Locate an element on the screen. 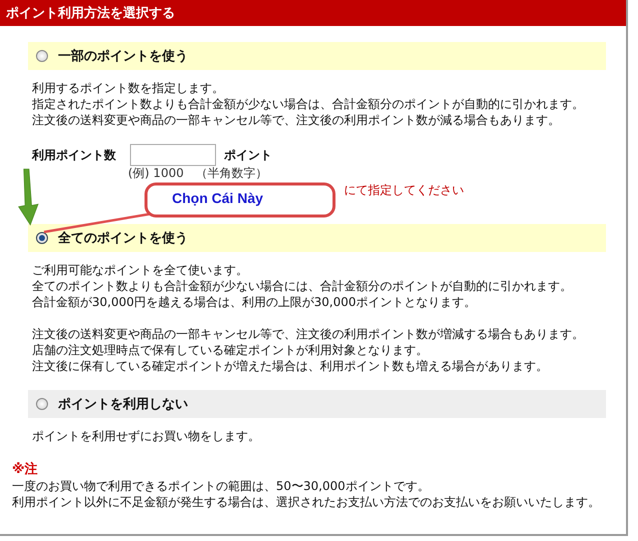 This screenshot has height=541, width=638. option-label: 全てのポイントを使う is located at coordinates (123, 238).